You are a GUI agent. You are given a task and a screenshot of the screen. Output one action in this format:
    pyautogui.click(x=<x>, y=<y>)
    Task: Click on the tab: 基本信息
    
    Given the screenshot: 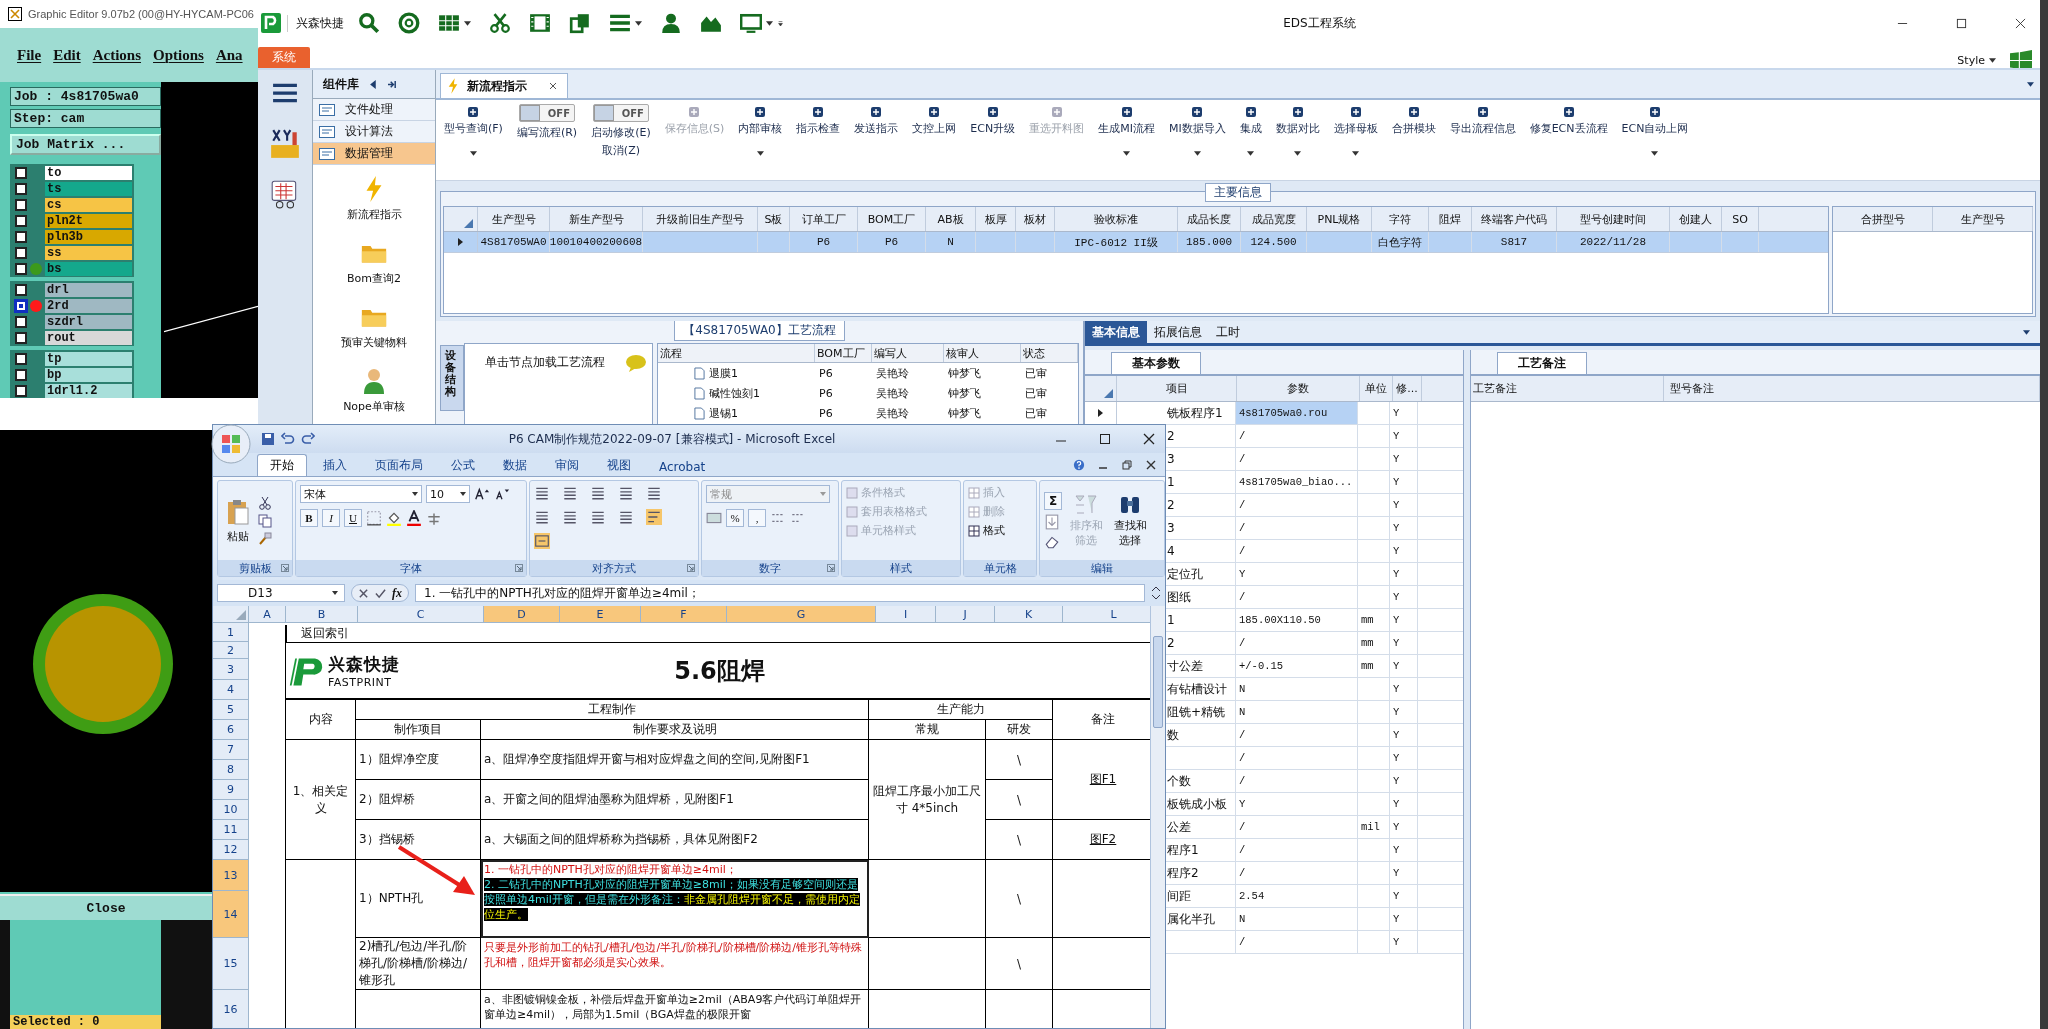 What is the action you would take?
    pyautogui.click(x=1116, y=332)
    